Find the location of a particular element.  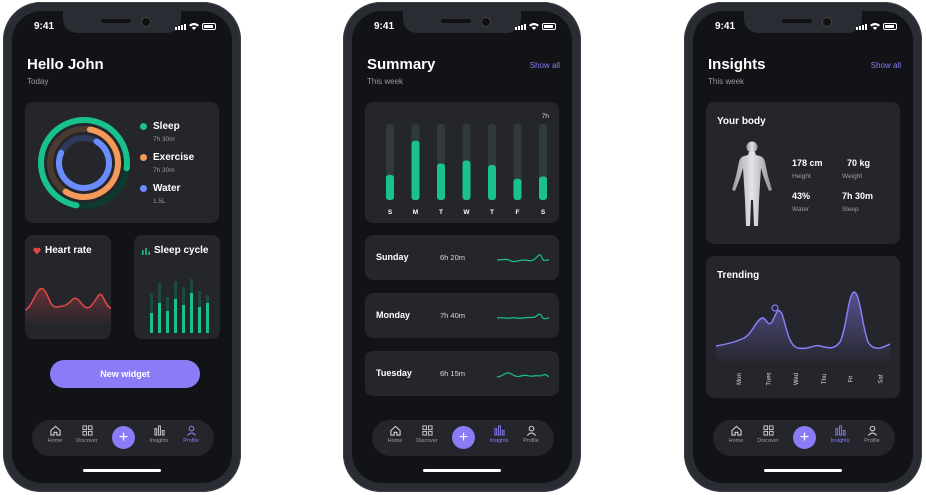

day-row: Tuesday 6h 15m is located at coordinates (462, 373).